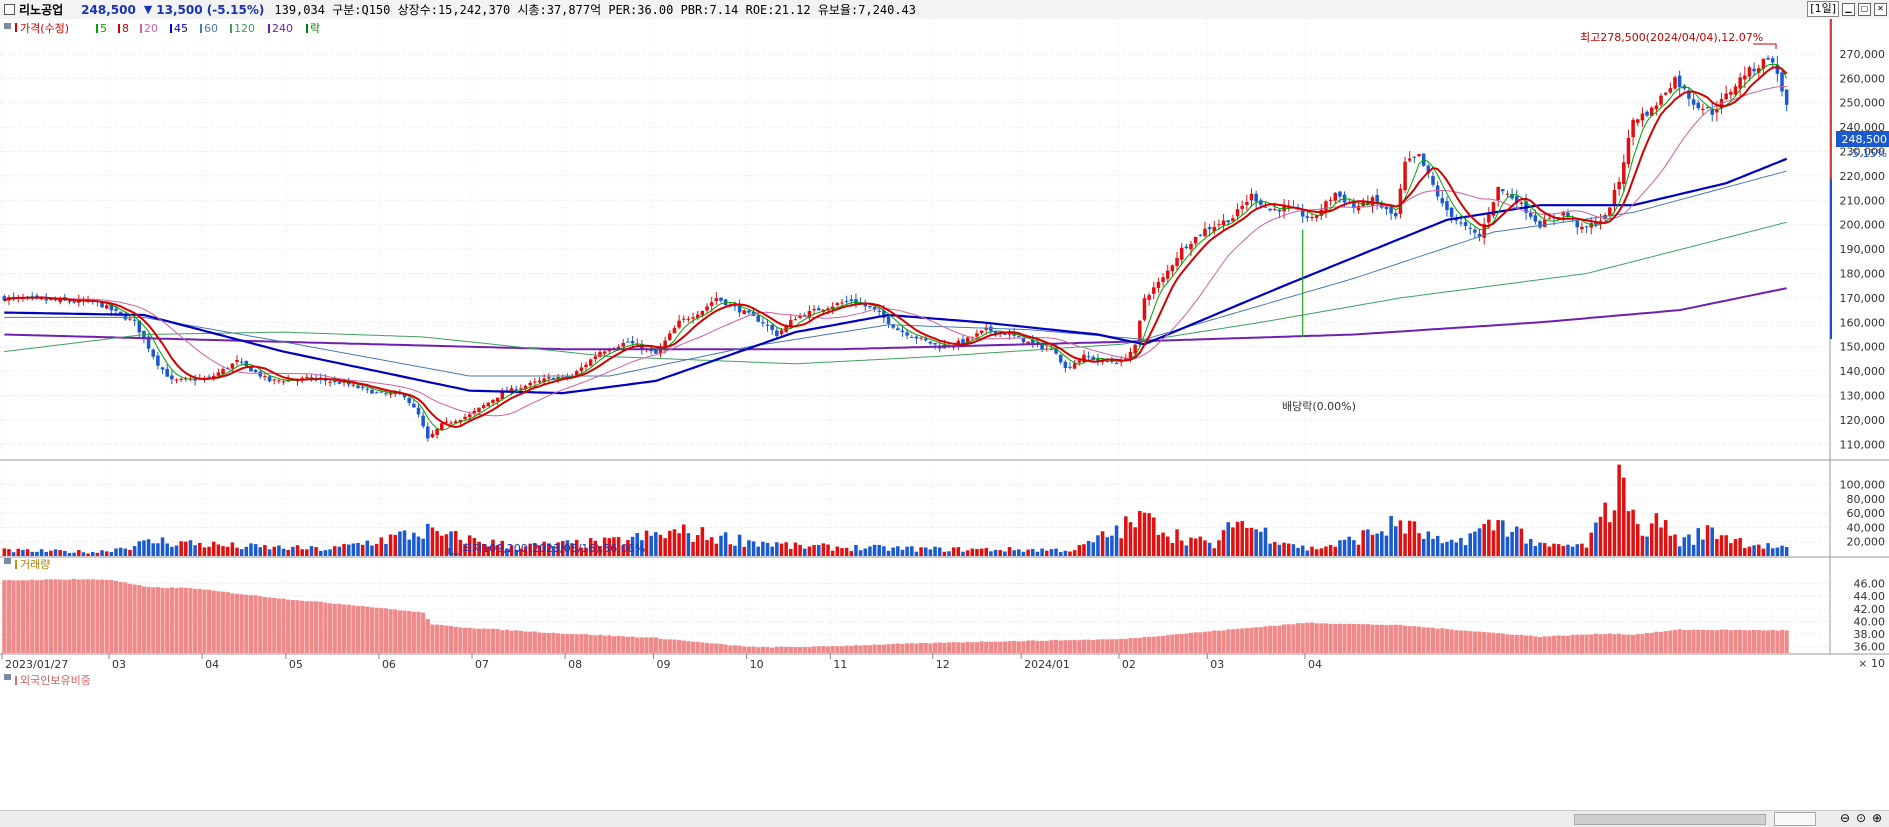  Describe the element at coordinates (1845, 818) in the screenshot. I see `zoom-out-icon: ⊖` at that location.